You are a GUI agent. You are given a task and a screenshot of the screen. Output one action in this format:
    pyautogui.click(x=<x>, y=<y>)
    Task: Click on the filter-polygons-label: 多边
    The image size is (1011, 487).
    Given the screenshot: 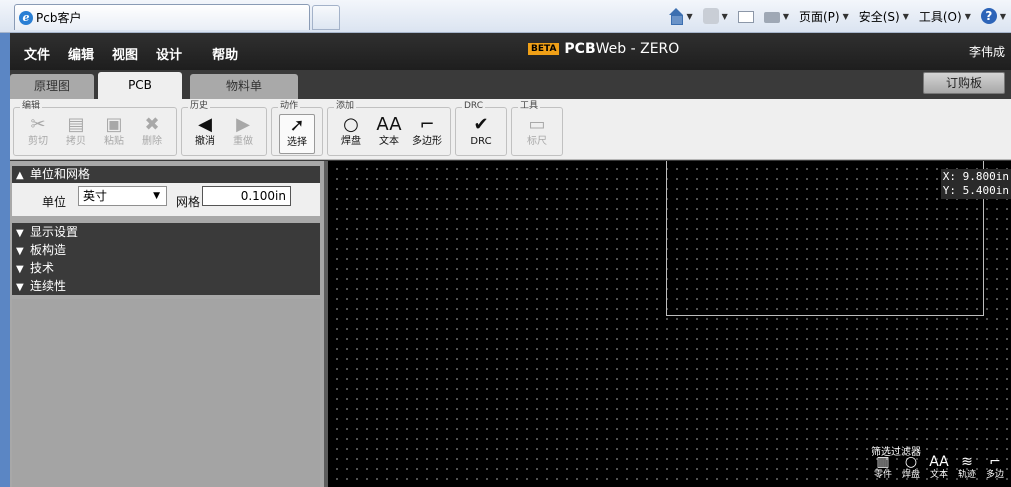 What is the action you would take?
    pyautogui.click(x=994, y=475)
    